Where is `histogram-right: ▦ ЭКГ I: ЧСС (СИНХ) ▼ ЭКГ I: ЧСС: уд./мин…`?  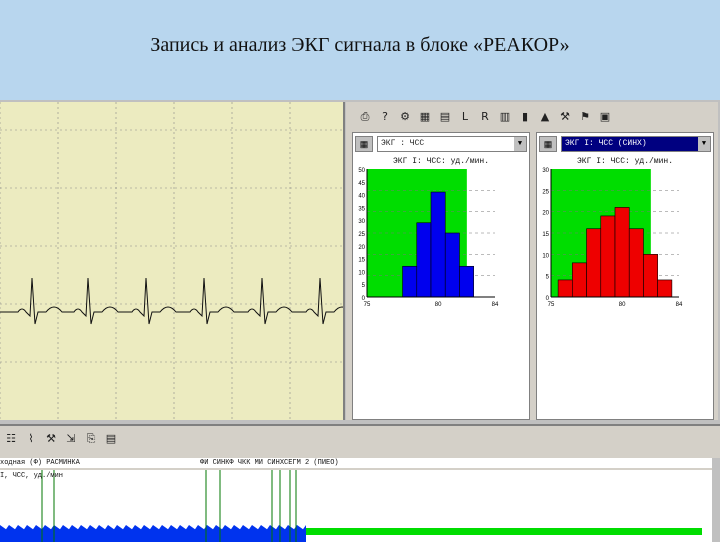
histogram-right: ▦ ЭКГ I: ЧСС (СИНХ) ▼ ЭКГ I: ЧСС: уд./мин… is located at coordinates (625, 276).